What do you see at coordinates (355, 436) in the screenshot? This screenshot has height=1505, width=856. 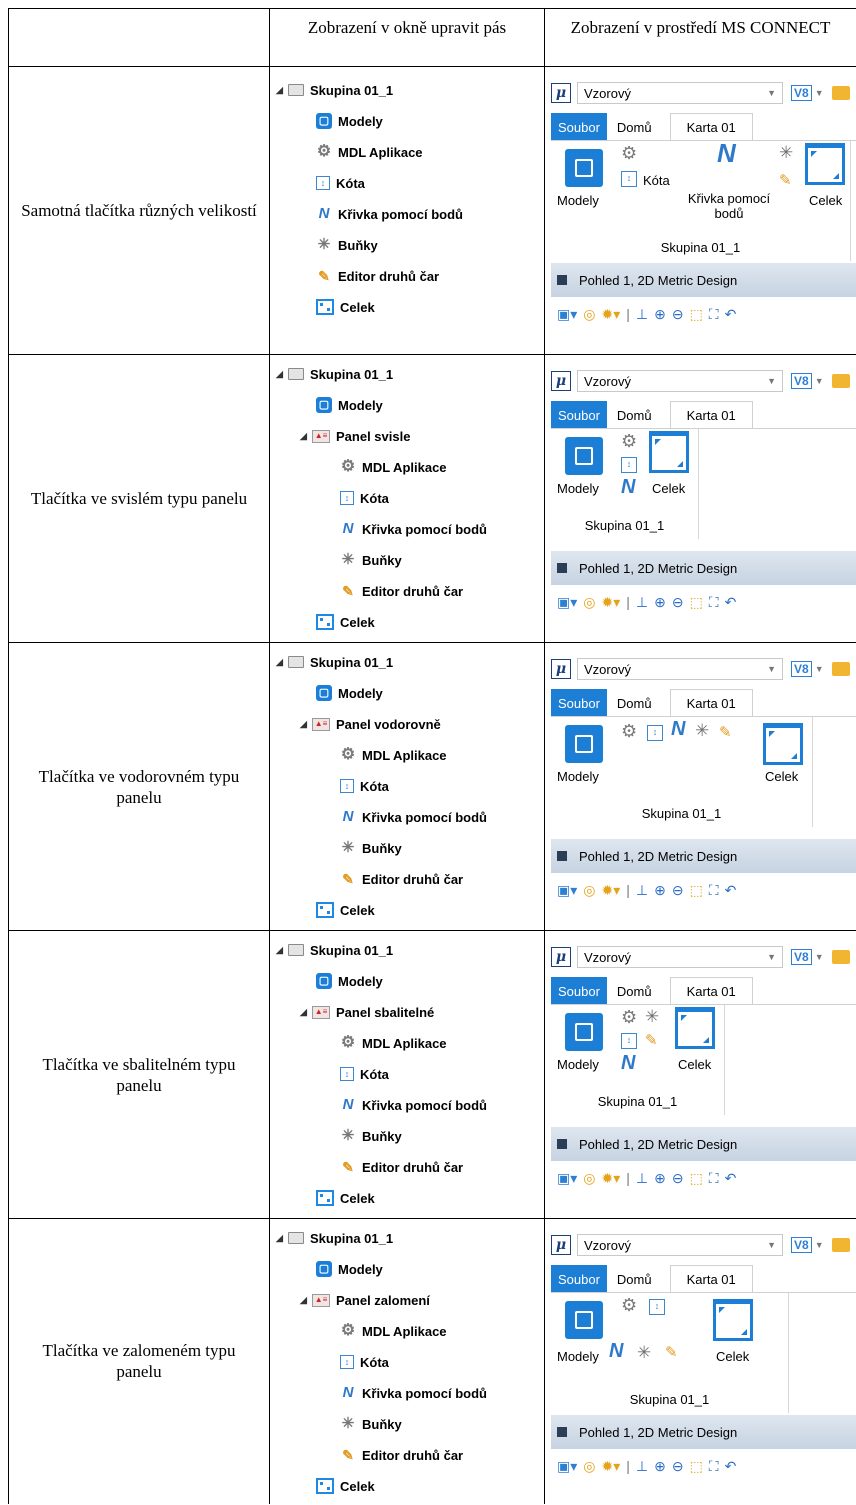 I see `tree-node-panel: ◢ ▲≡ Panel svisle` at bounding box center [355, 436].